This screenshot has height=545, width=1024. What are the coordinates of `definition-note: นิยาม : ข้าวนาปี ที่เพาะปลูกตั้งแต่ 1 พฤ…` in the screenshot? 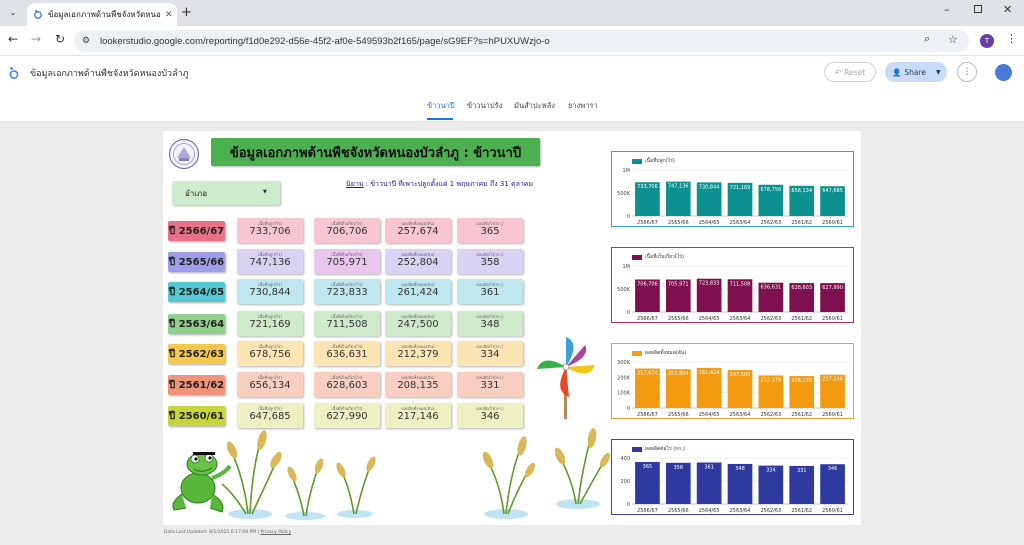 It's located at (439, 184).